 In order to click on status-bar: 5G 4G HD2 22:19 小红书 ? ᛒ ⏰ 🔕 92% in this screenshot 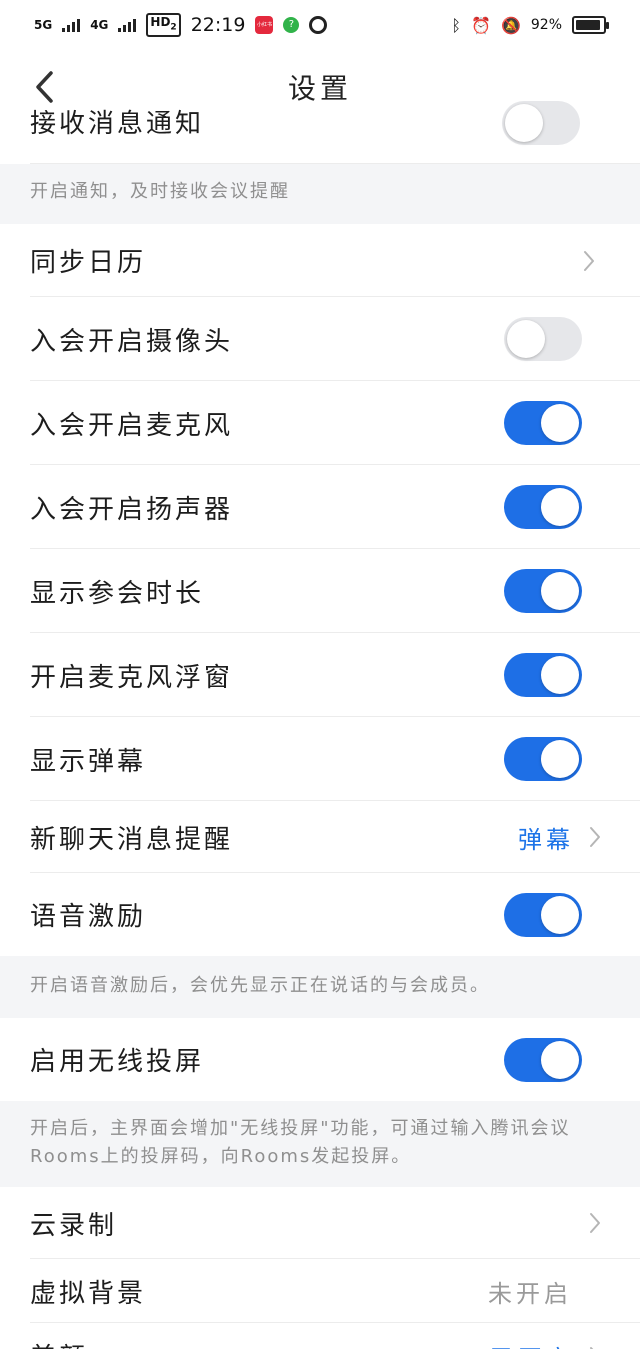, I will do `click(320, 25)`.